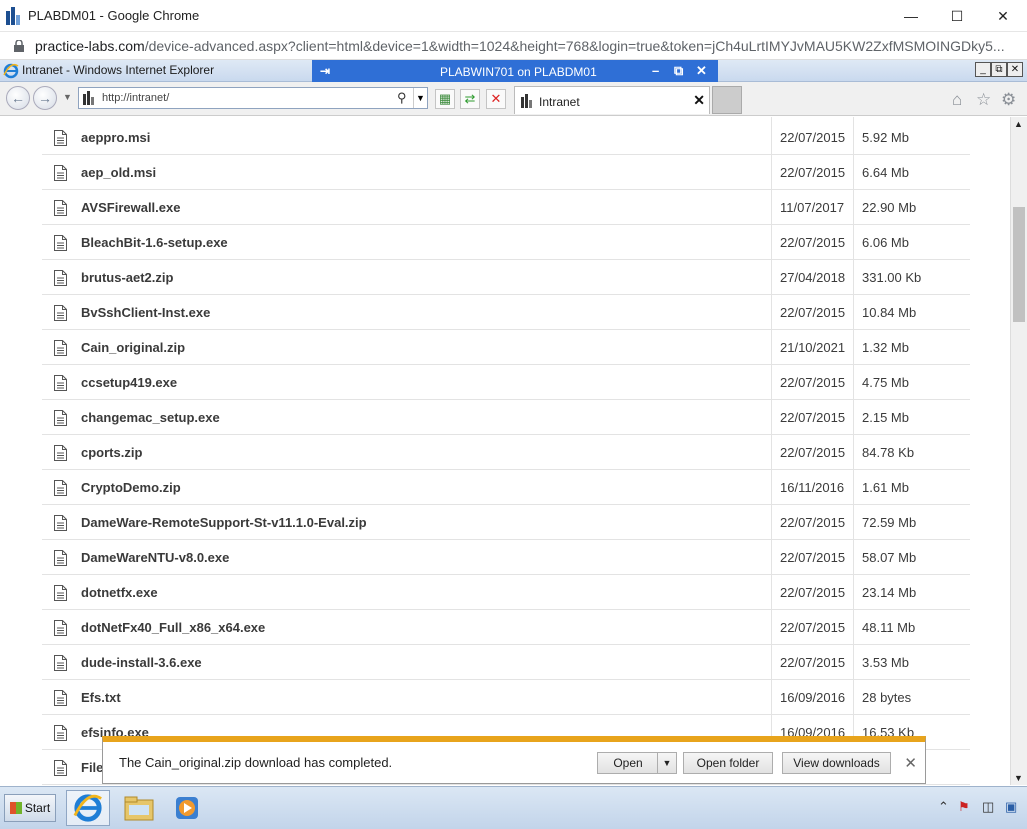  Describe the element at coordinates (506, 172) in the screenshot. I see `table-row: aep_old.msi 22/07/2015 6.64 Mb` at that location.